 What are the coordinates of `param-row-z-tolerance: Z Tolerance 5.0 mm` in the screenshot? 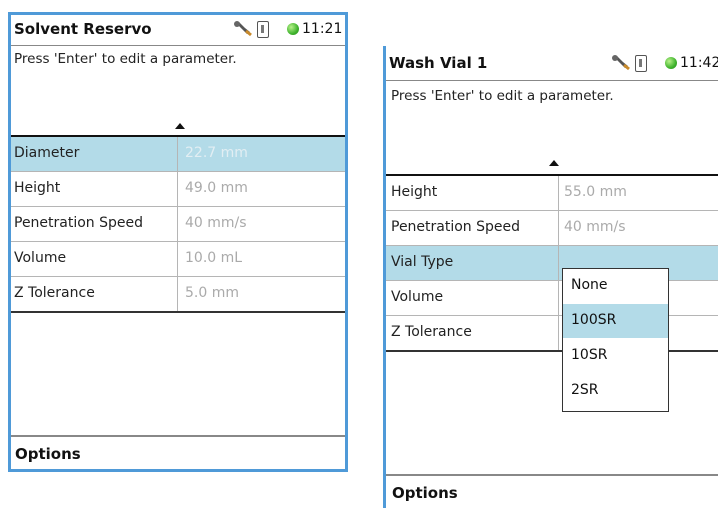 It's located at (178, 294).